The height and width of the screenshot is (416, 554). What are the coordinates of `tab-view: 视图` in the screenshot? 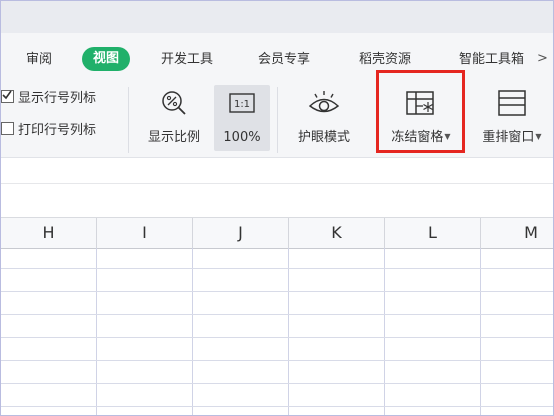 It's located at (106, 59).